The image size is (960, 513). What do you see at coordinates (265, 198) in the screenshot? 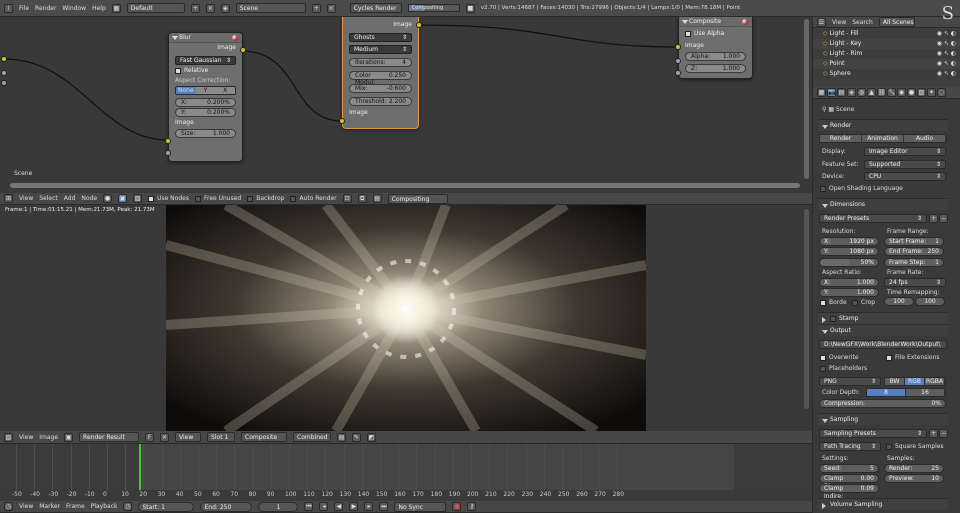
I see `backdrop-checkbox: Backdrop` at bounding box center [265, 198].